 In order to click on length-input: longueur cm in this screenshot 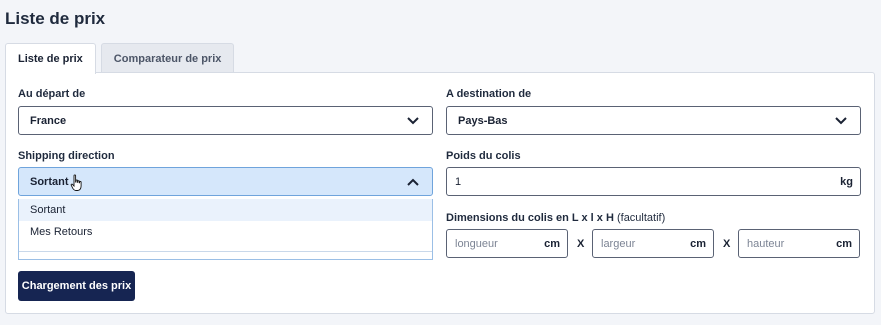, I will do `click(507, 243)`.